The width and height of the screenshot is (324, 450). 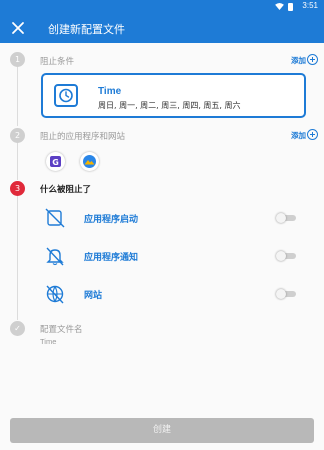 I want to click on time-condition-card: Time 周日, 周一, 周二, 周三, 周四, 周五, 周六, so click(x=173, y=95).